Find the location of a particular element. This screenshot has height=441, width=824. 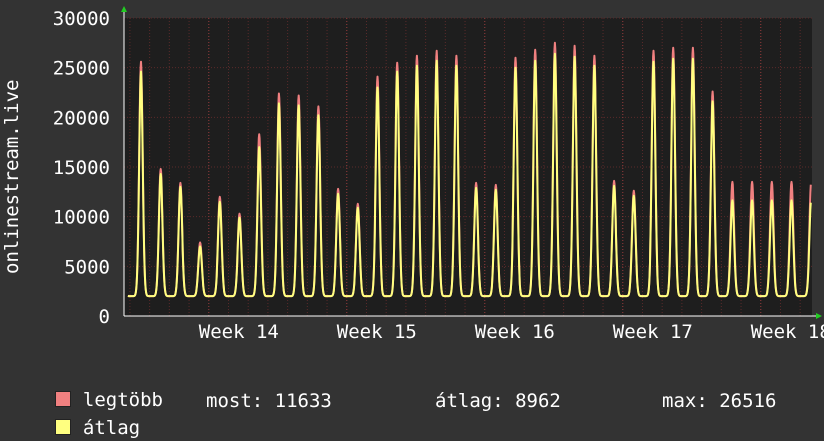

y-axis-label: onlinestream.live is located at coordinates (12, 177).